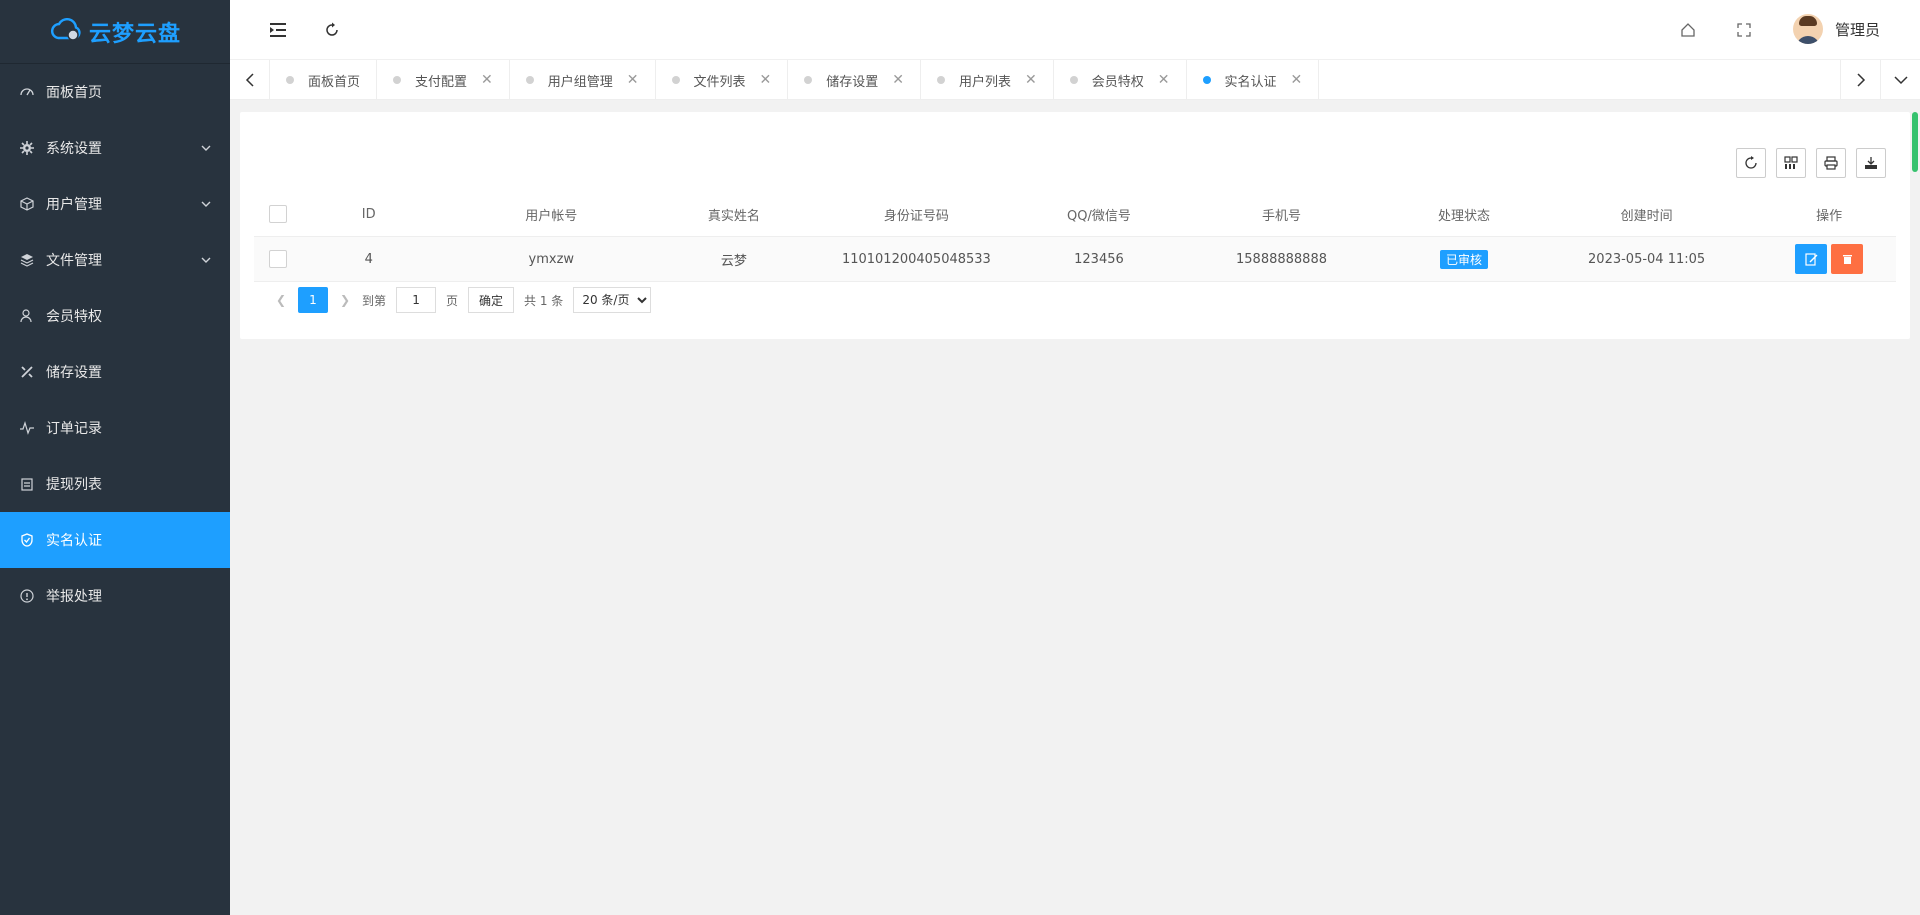 This screenshot has width=1920, height=915. Describe the element at coordinates (74, 597) in the screenshot. I see `sidebar-item-label: 举报处理` at that location.